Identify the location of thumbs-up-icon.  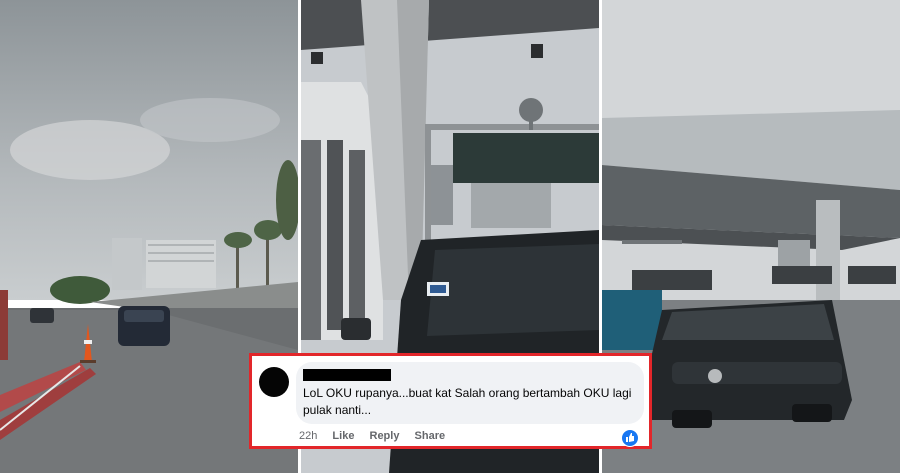
(630, 437).